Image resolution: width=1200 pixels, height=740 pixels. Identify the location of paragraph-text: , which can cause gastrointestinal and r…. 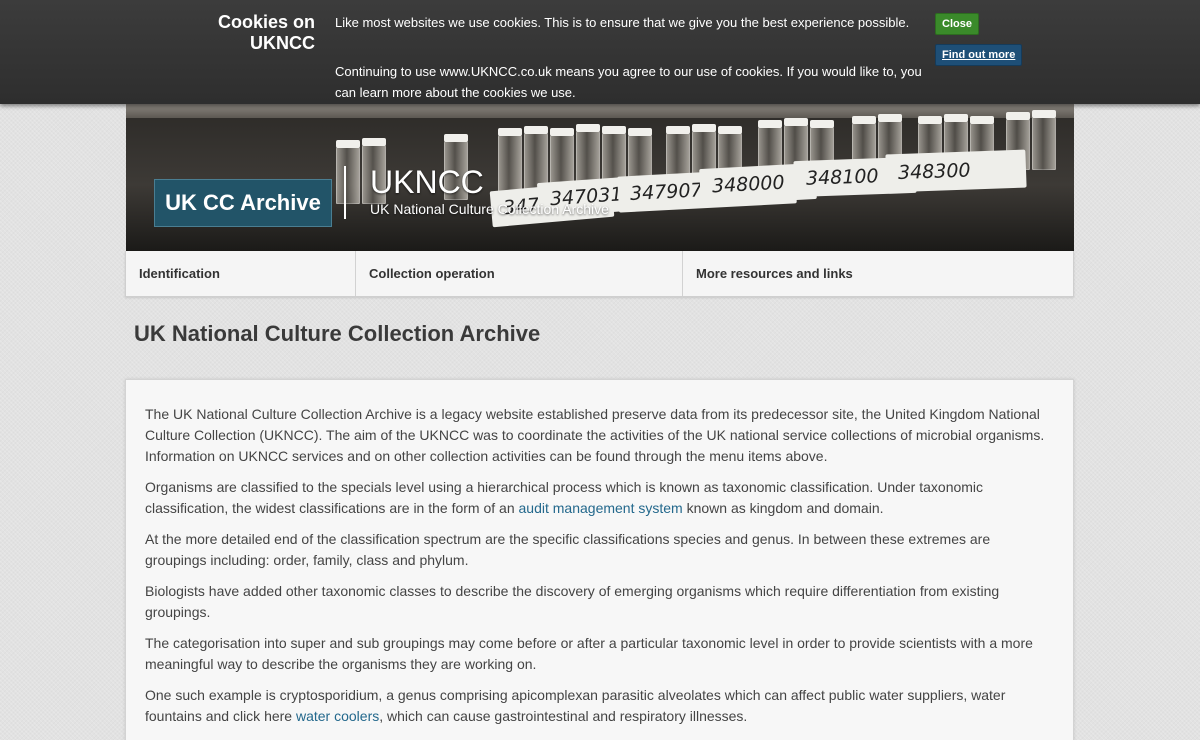
(563, 716).